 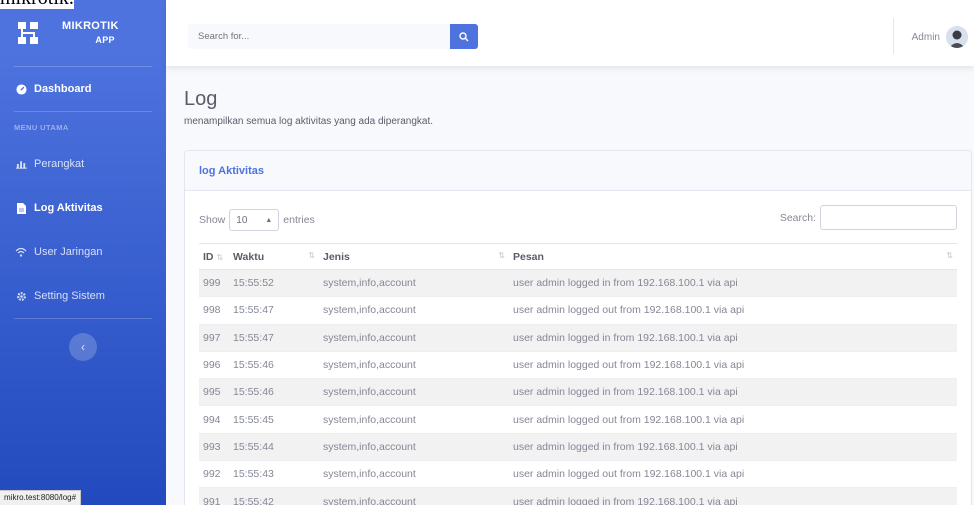 I want to click on search-icon, so click(x=464, y=36).